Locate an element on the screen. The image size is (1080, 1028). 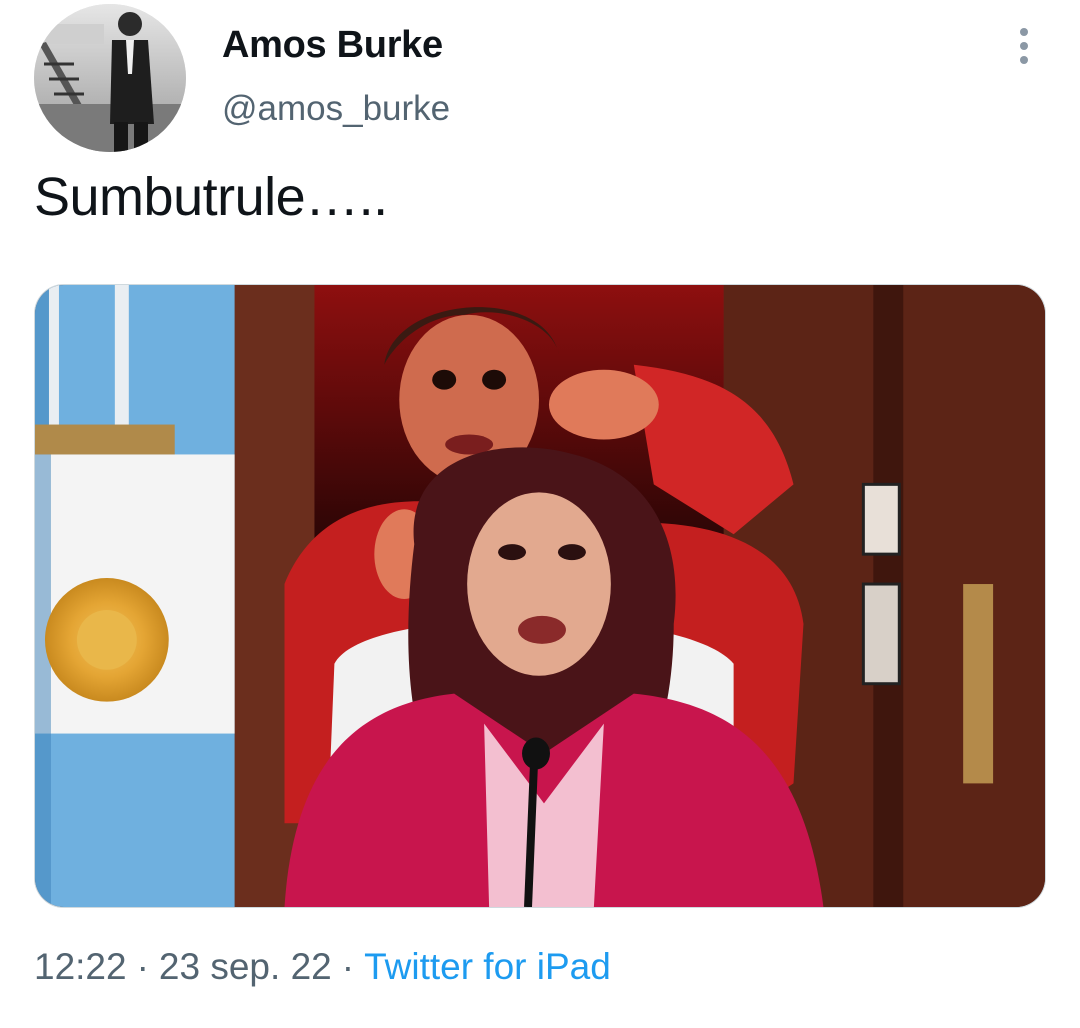
tweet-date: 23 sep. 22 is located at coordinates (245, 966).